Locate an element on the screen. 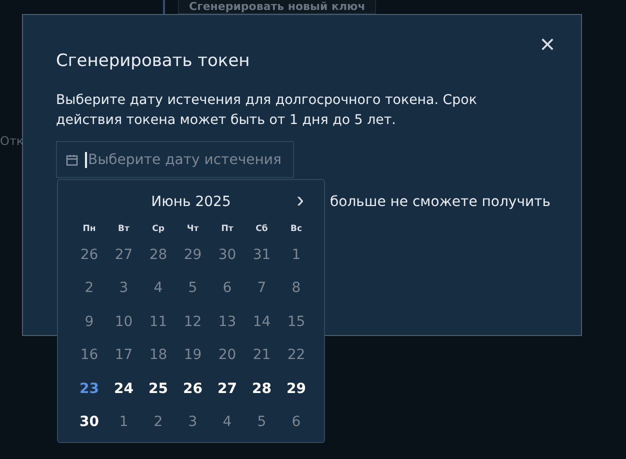 The width and height of the screenshot is (626, 459). day-cell: 28 is located at coordinates (261, 389).